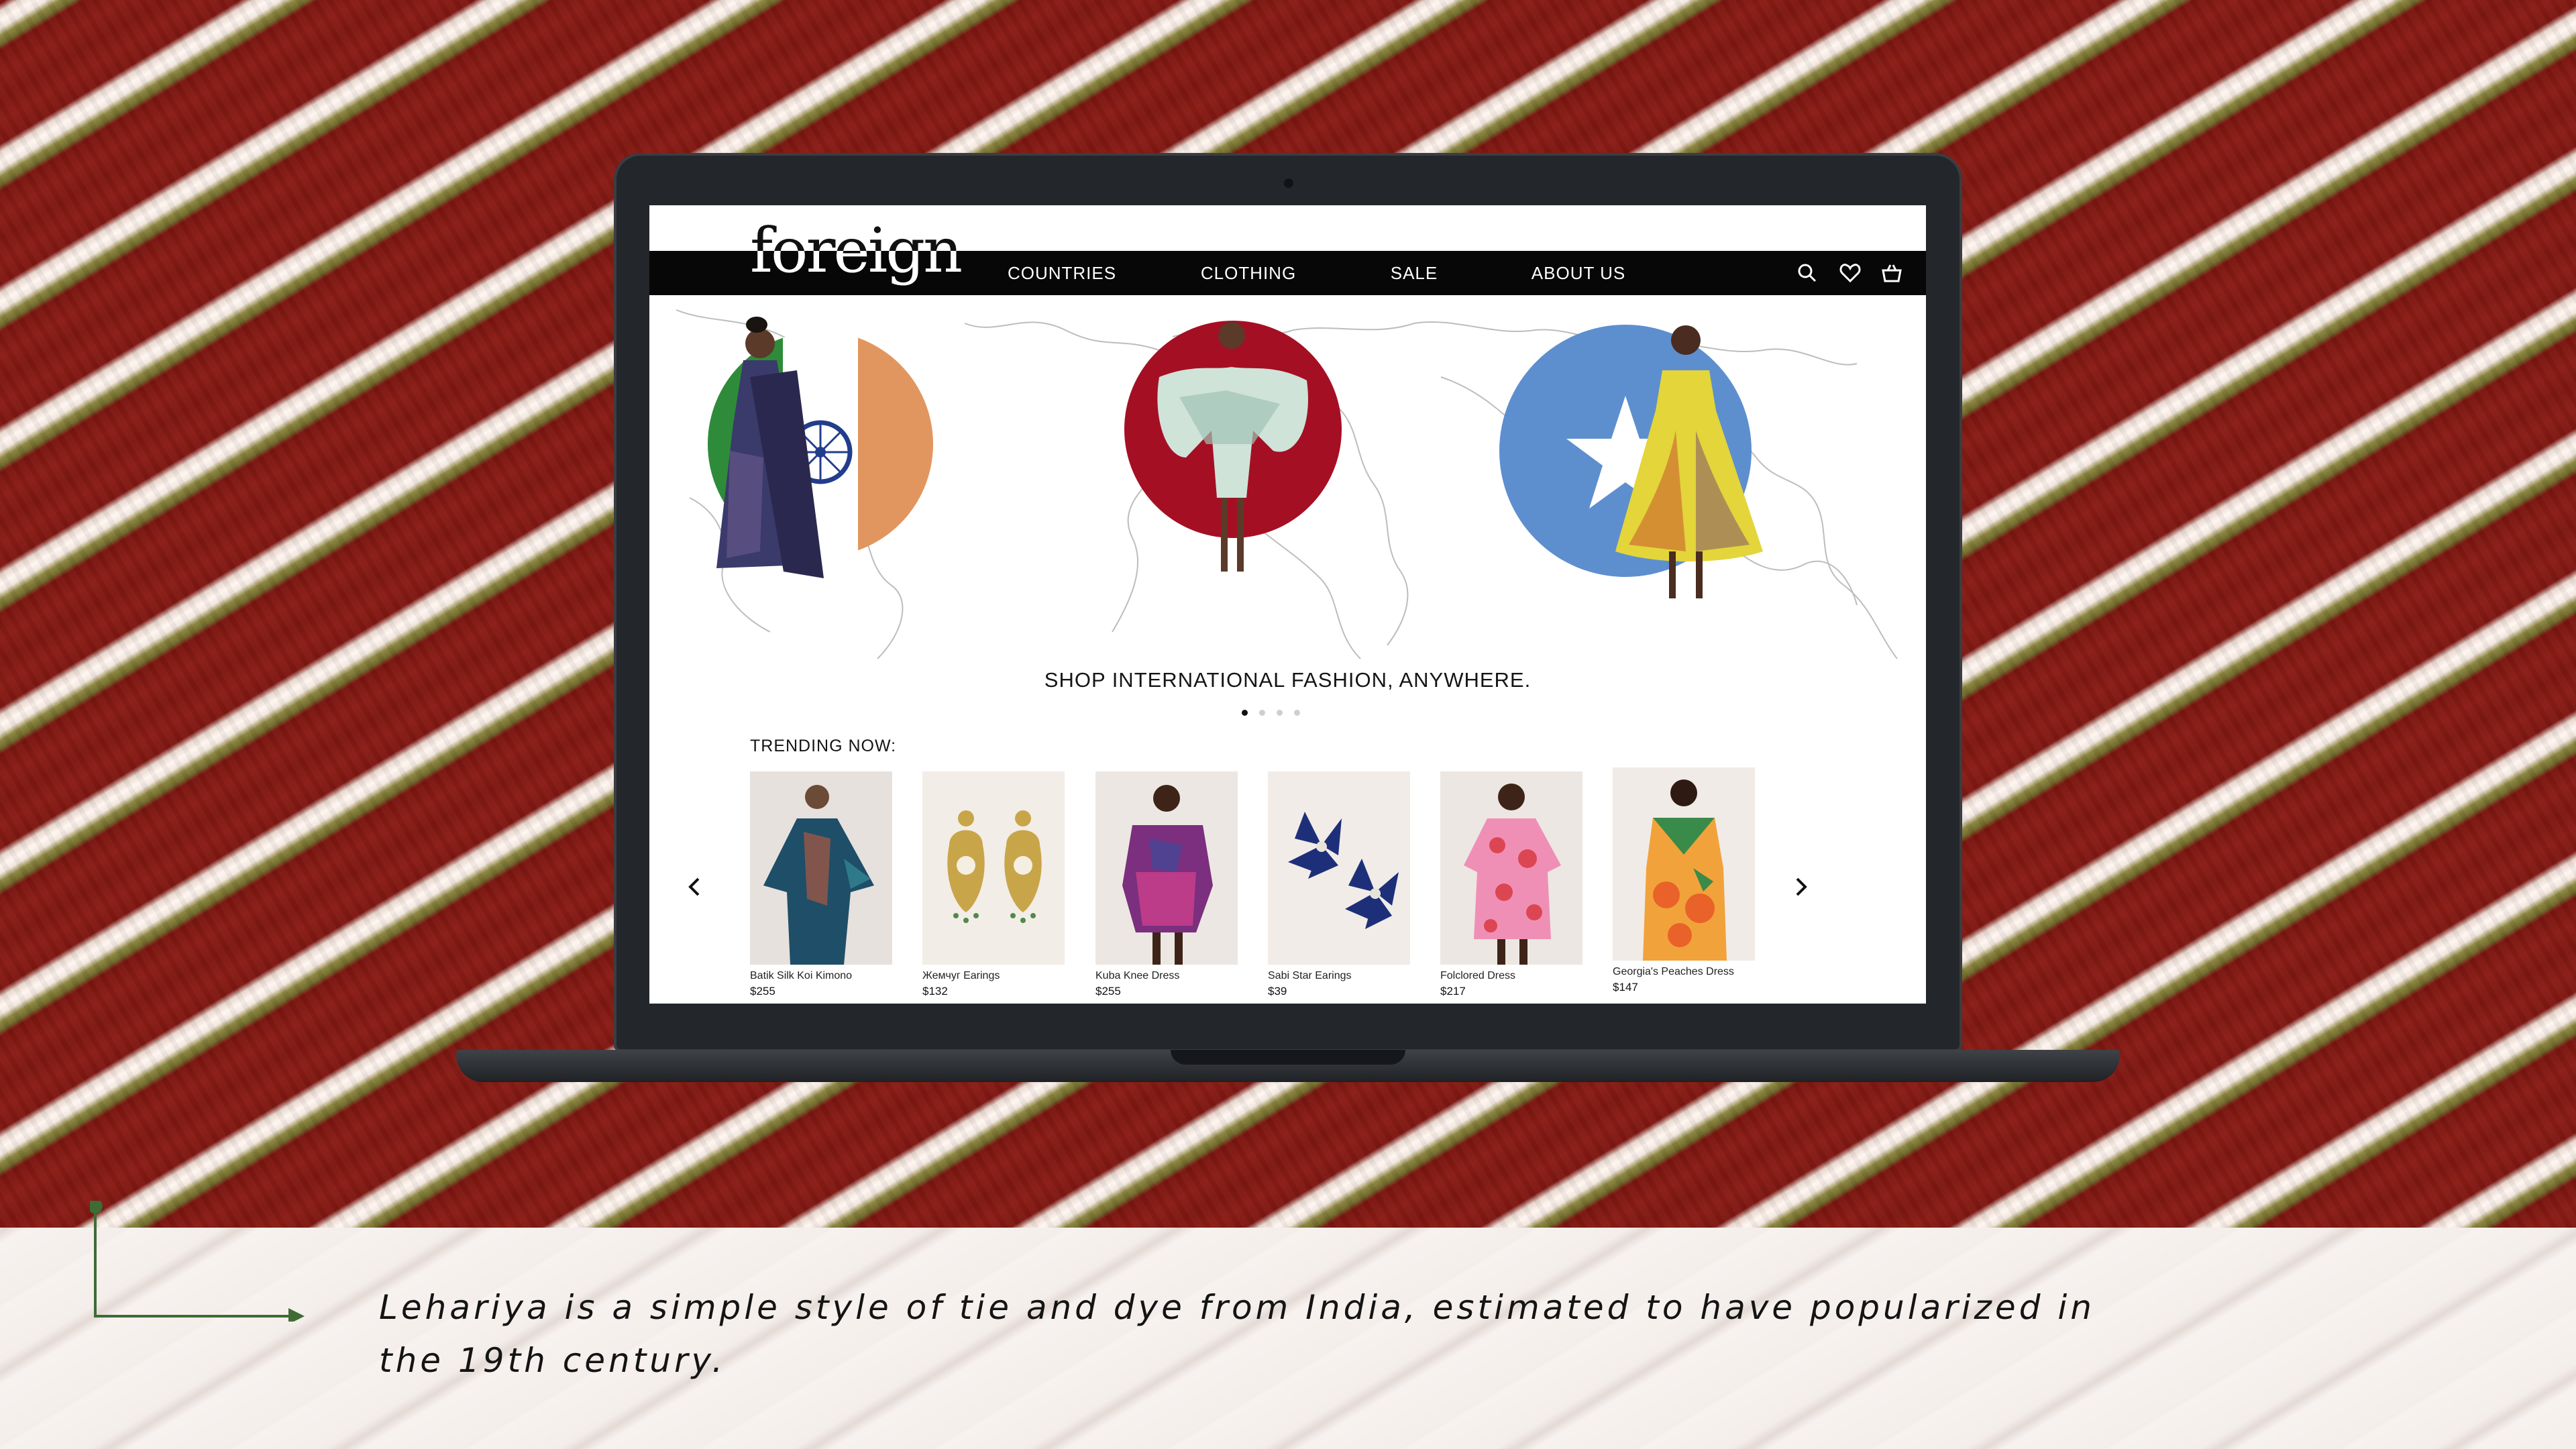 The height and width of the screenshot is (1449, 2576). What do you see at coordinates (1288, 1057) in the screenshot?
I see `laptop-notch` at bounding box center [1288, 1057].